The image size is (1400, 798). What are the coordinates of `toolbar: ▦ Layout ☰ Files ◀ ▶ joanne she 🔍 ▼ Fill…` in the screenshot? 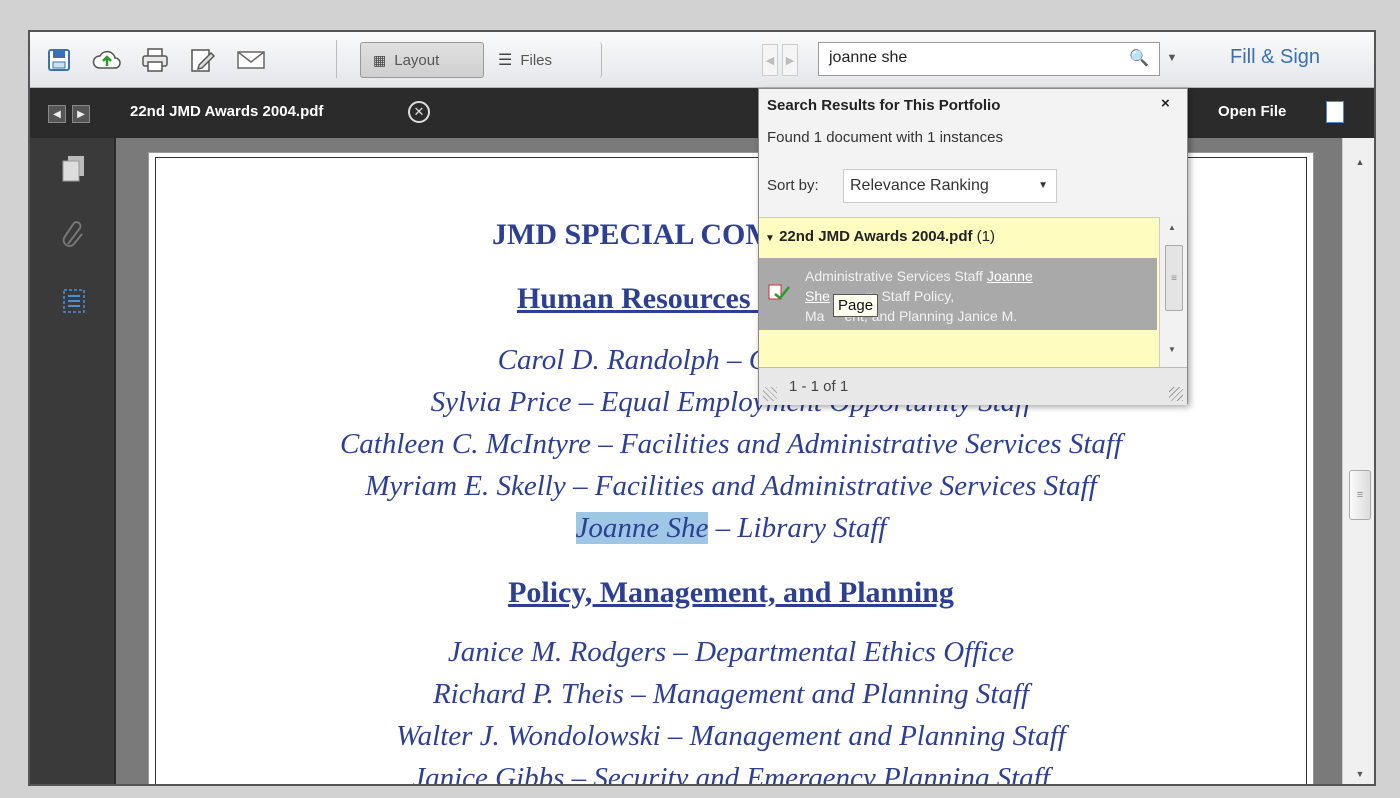 It's located at (702, 60).